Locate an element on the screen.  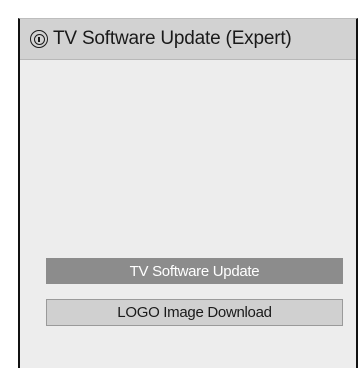
tv-software-update-button: TV Software Update is located at coordinates (194, 271).